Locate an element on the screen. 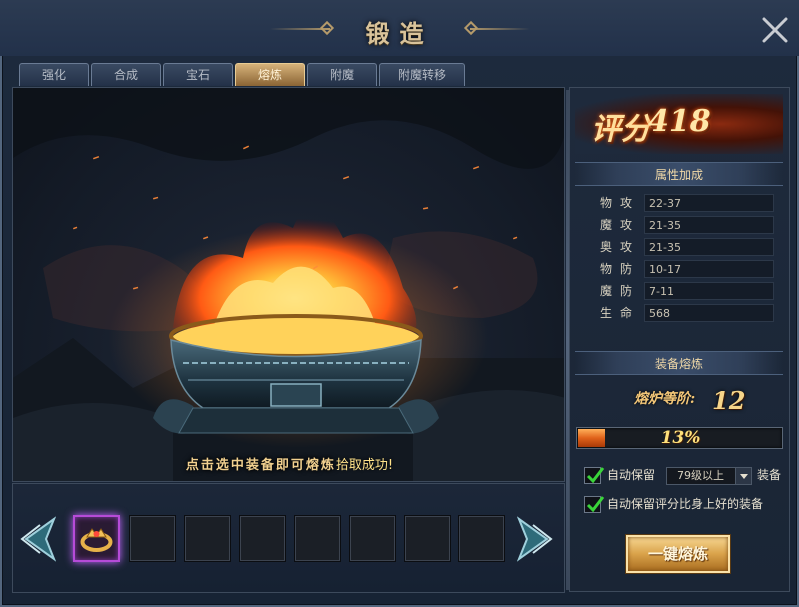 The height and width of the screenshot is (607, 799). smelt-hint: 点击选中装备即可熔炼拾取成功! is located at coordinates (288, 463).